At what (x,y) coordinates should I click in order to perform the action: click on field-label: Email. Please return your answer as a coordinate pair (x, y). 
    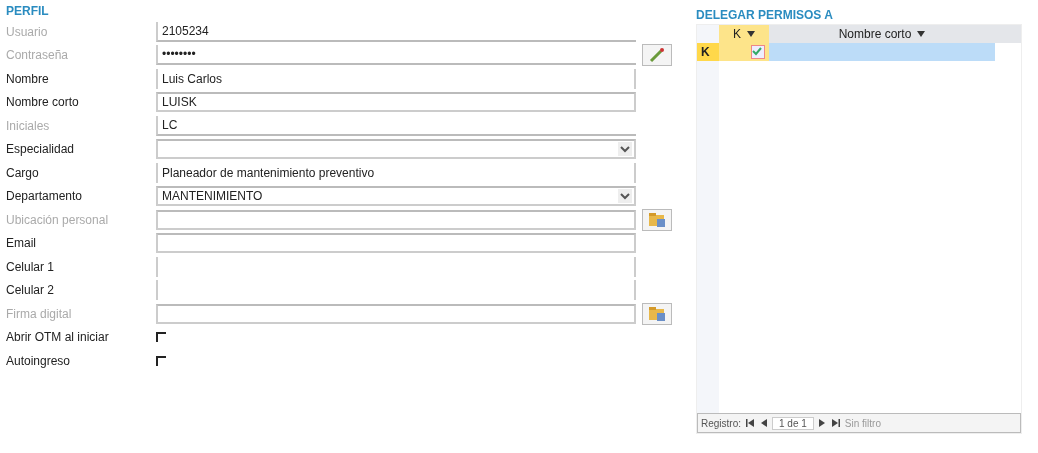
    Looking at the image, I should click on (21, 243).